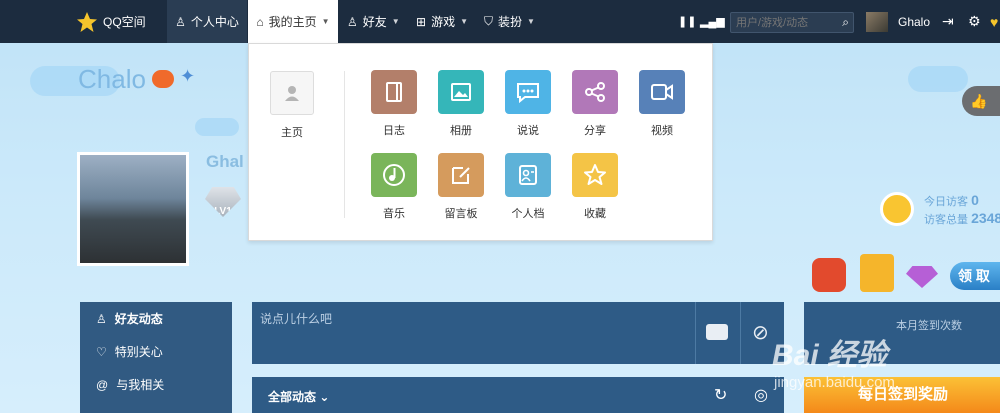 The height and width of the screenshot is (413, 1000). I want to click on app-album: 相册, so click(461, 104).